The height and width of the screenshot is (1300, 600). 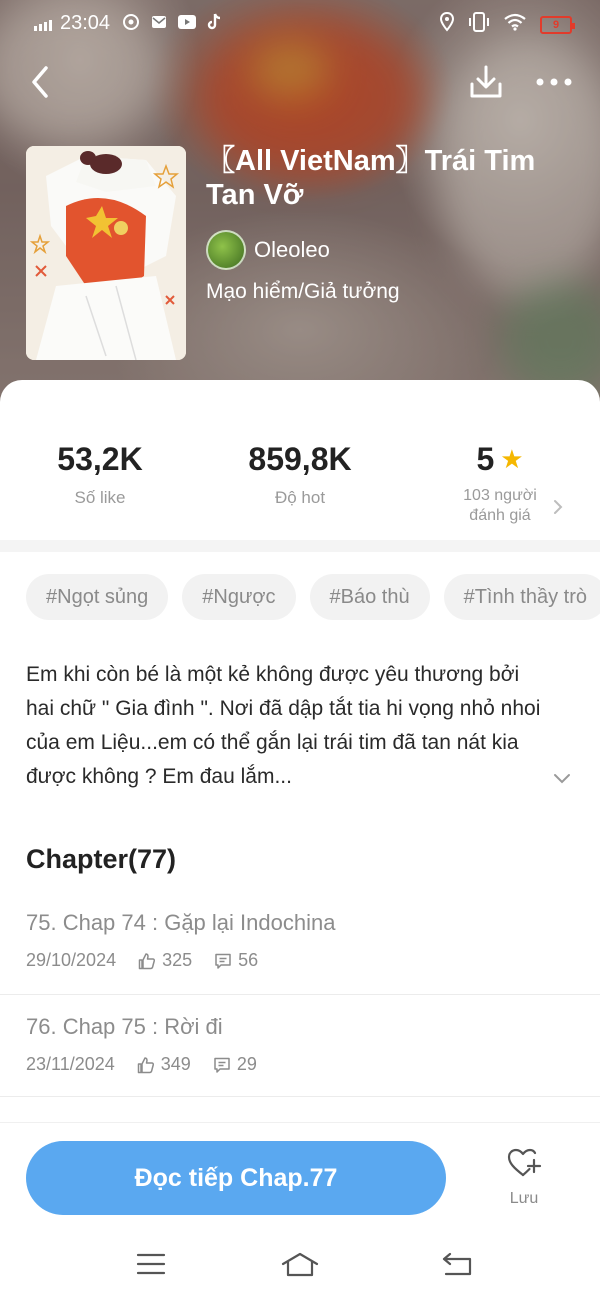 I want to click on bottom-action-bar: Đọc tiếp Chap.77 Lưu, so click(x=300, y=1211).